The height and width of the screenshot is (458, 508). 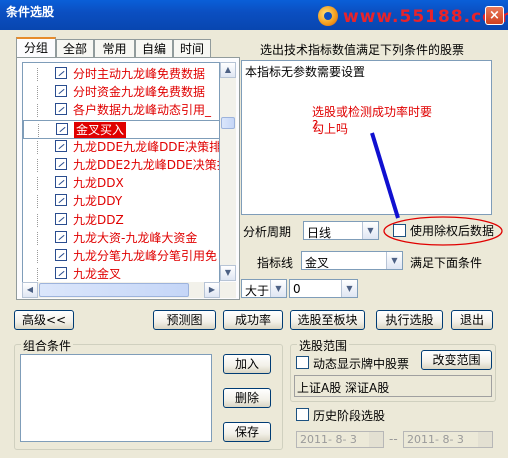 What do you see at coordinates (456, 360) in the screenshot?
I see `change-range-button: 改变范围` at bounding box center [456, 360].